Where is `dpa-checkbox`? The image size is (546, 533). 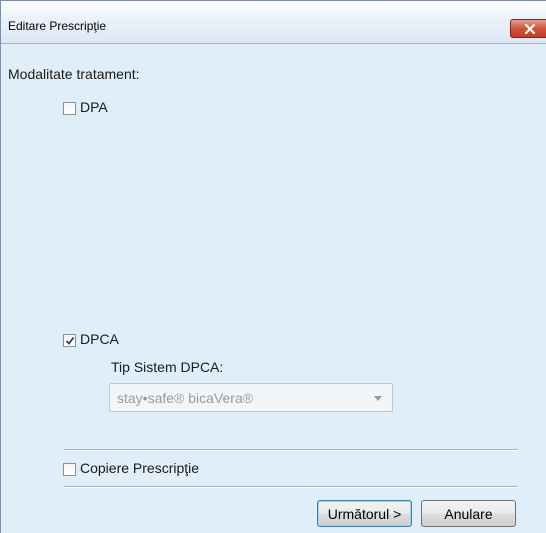 dpa-checkbox is located at coordinates (69, 108).